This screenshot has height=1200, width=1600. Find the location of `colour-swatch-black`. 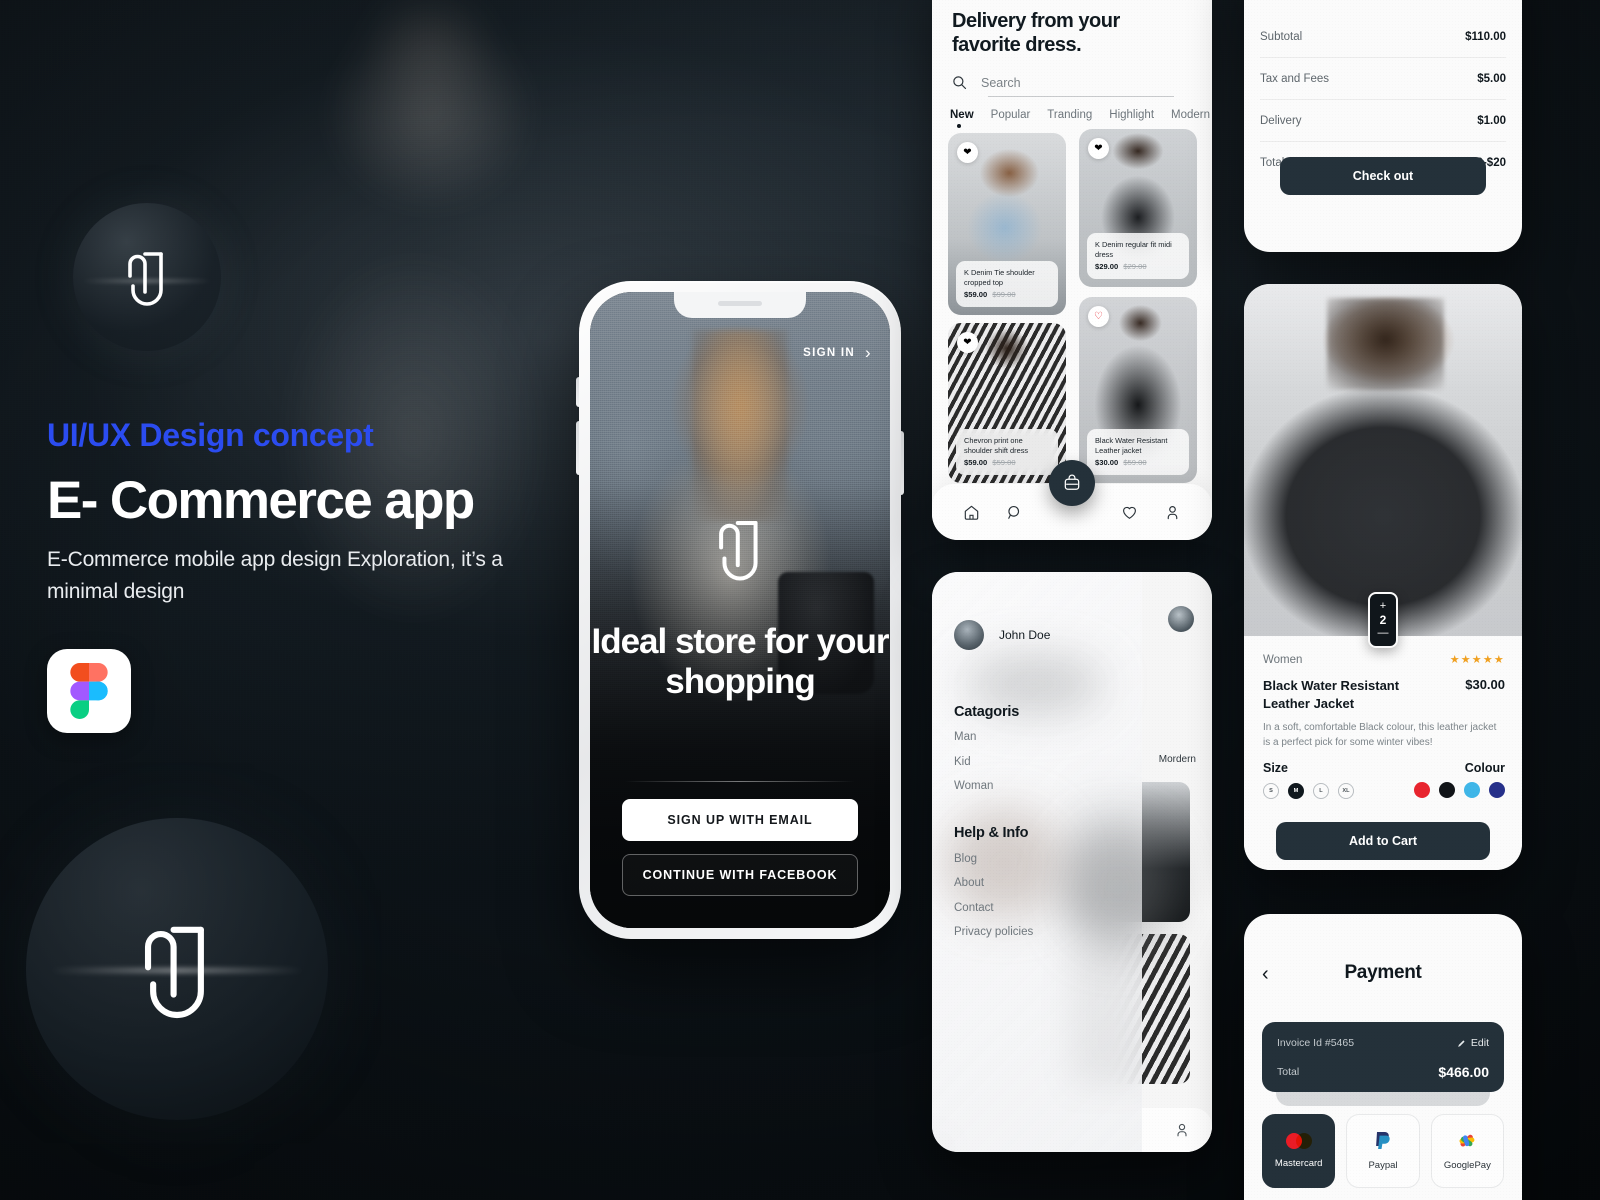

colour-swatch-black is located at coordinates (1447, 790).